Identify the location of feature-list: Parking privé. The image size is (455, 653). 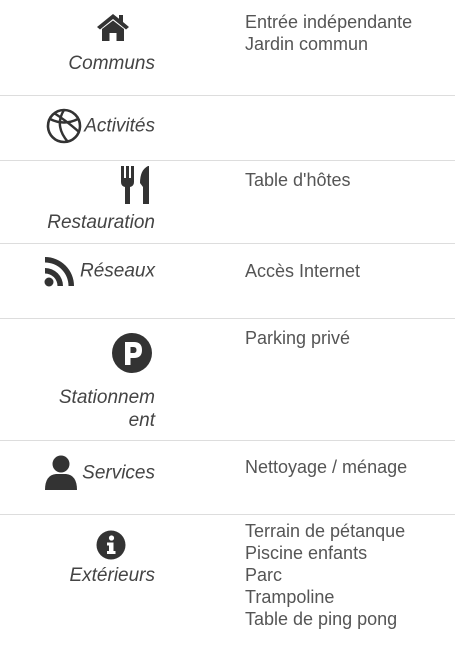
(350, 338).